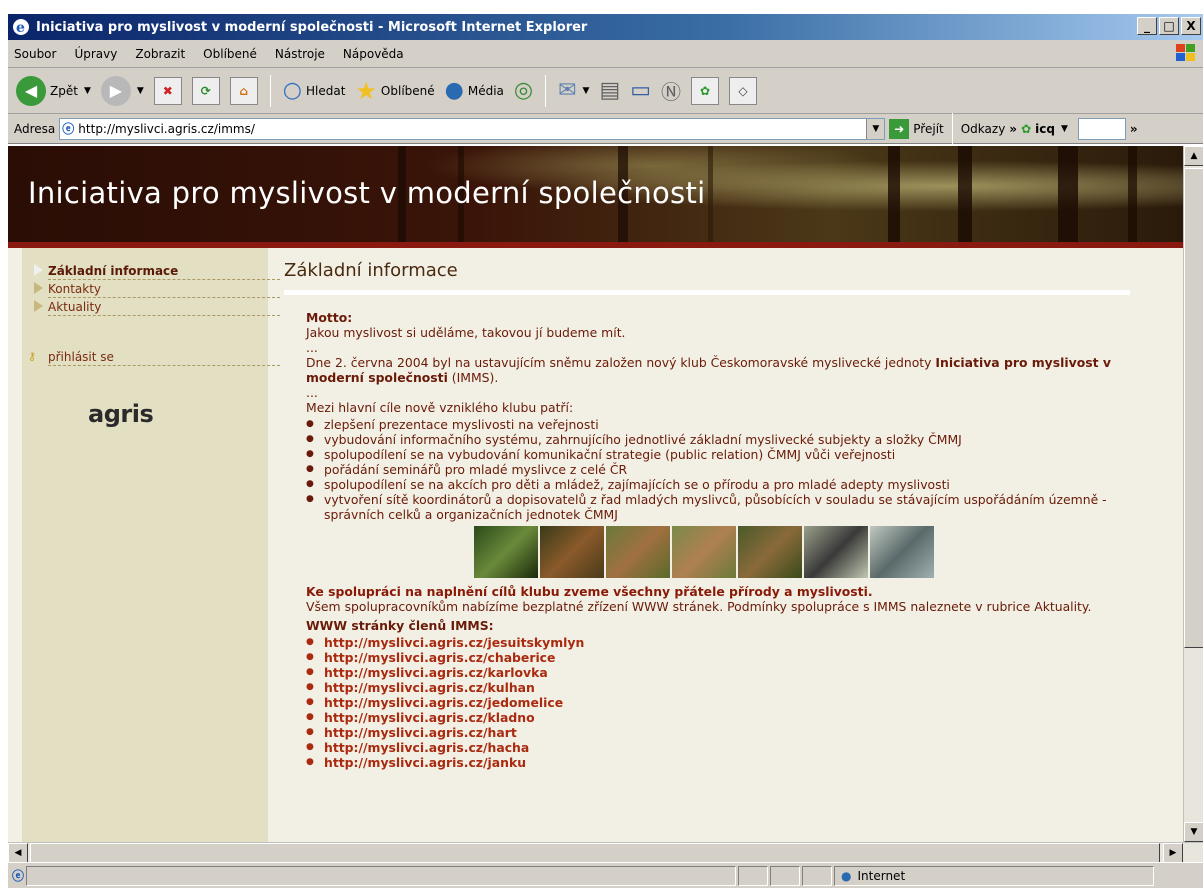 This screenshot has width=1203, height=888. I want to click on diamond-icon: ◇, so click(743, 90).